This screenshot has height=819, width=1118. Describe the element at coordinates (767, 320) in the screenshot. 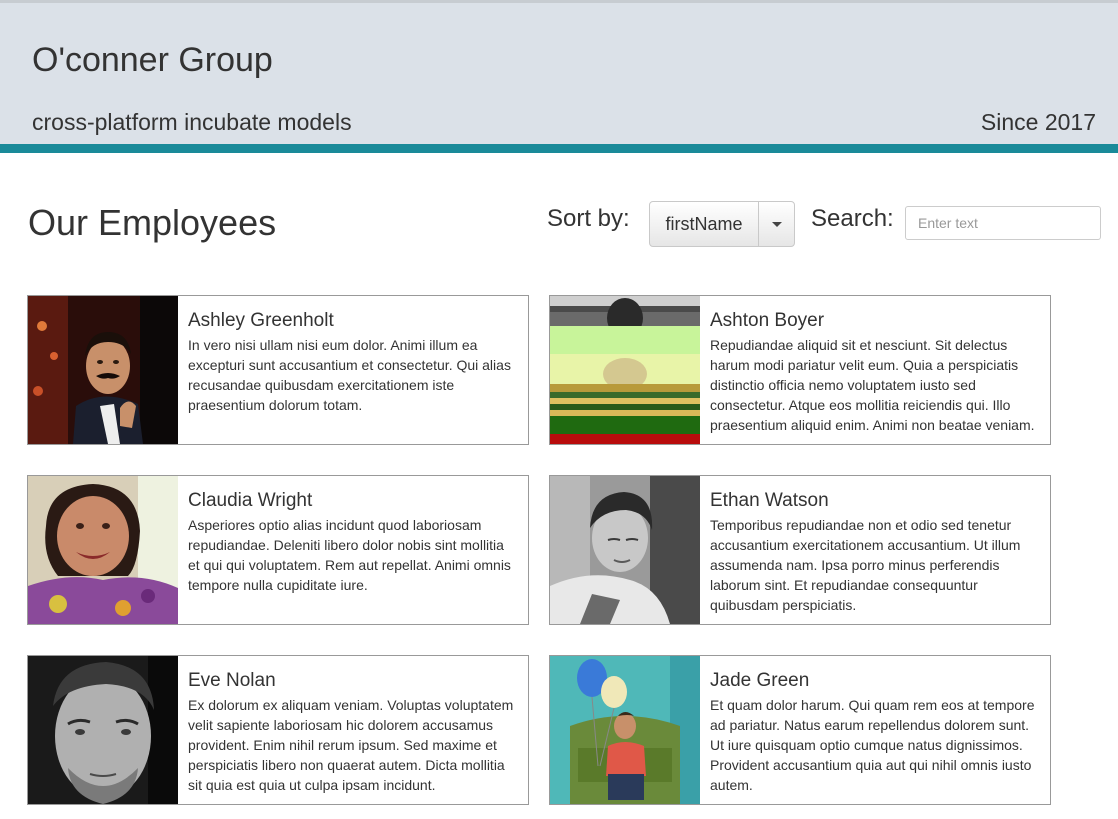

I see `employee-name: Ashton Boyer` at that location.